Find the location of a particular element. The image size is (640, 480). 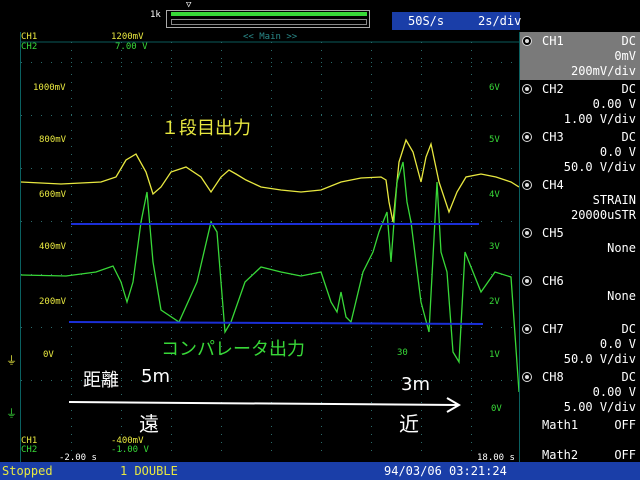

distance-3m-label: 3m is located at coordinates (415, 384).